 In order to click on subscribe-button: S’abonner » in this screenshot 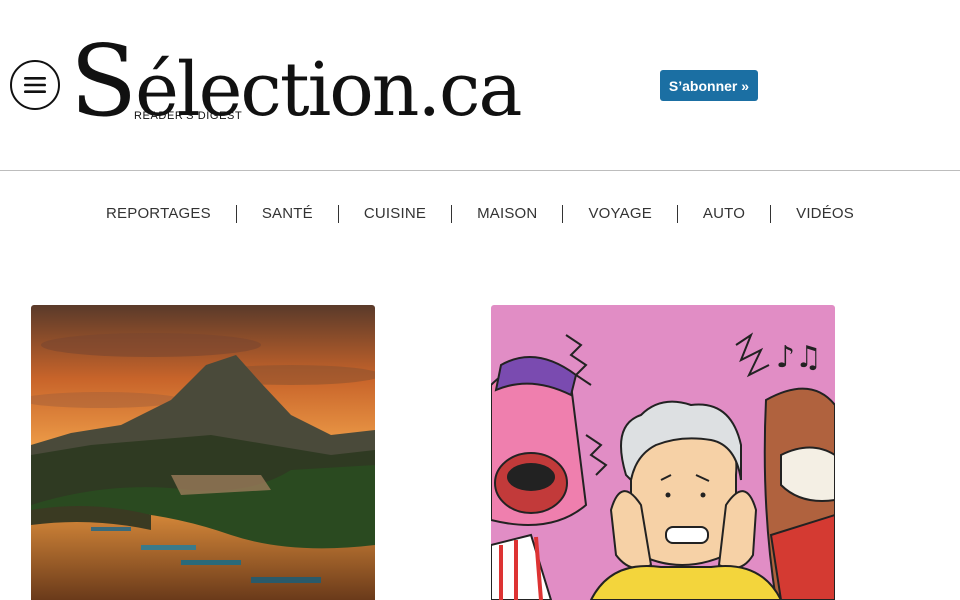, I will do `click(709, 85)`.